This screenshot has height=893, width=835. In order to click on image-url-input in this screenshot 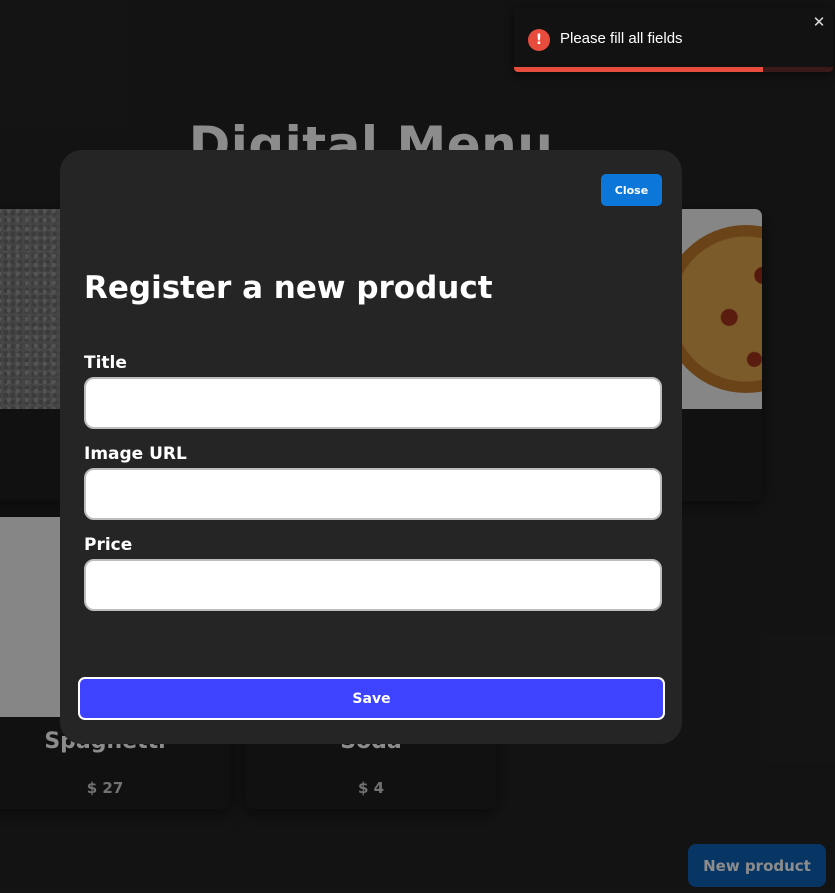, I will do `click(373, 494)`.